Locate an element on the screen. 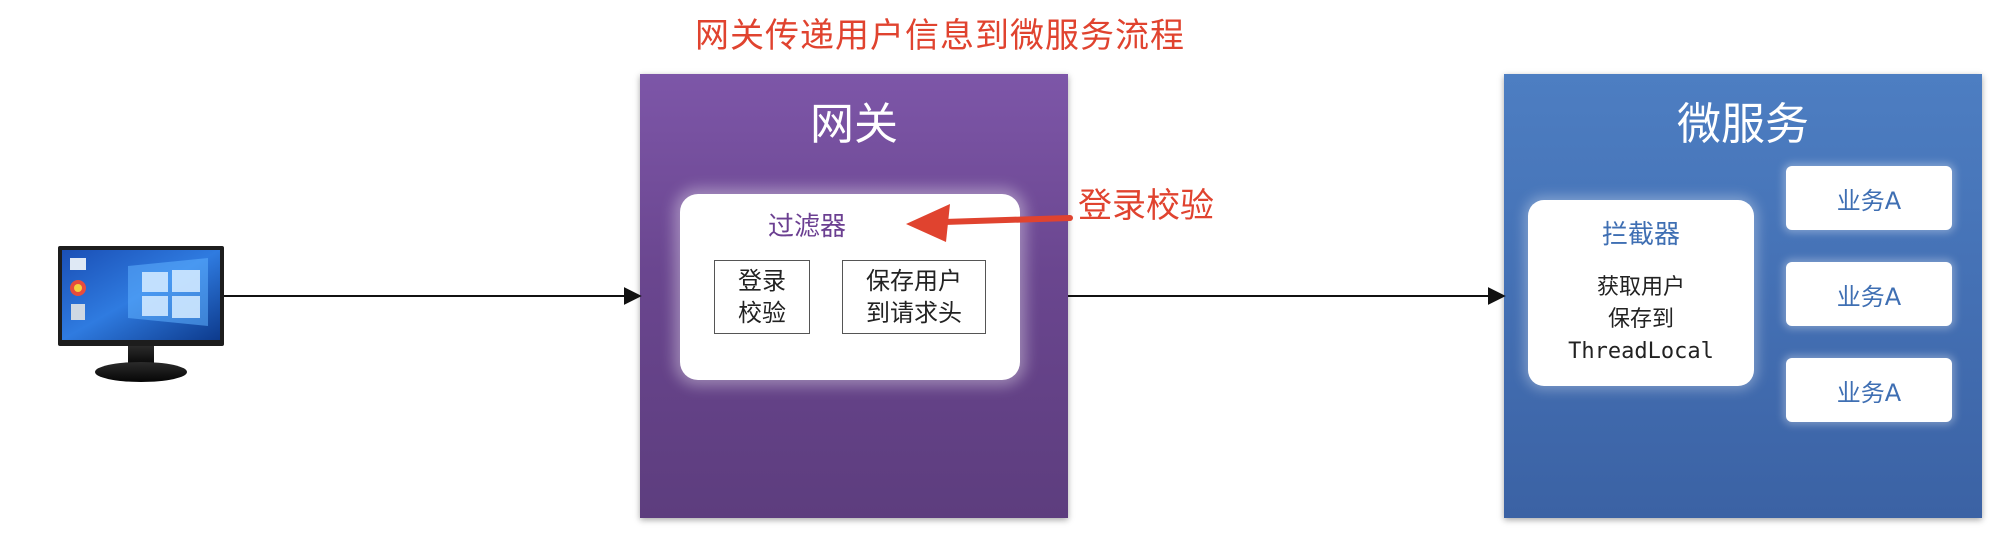 The height and width of the screenshot is (560, 2008). login-check-line2: 校验 is located at coordinates (762, 313).